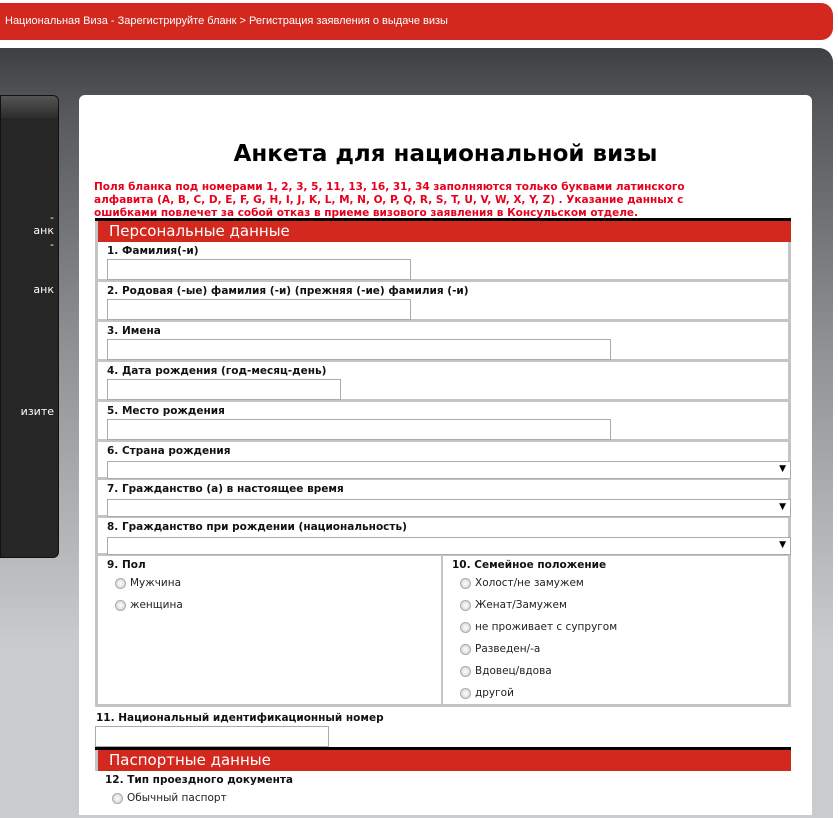 The height and width of the screenshot is (818, 838). Describe the element at coordinates (449, 508) in the screenshot. I see `citizenship-select` at that location.